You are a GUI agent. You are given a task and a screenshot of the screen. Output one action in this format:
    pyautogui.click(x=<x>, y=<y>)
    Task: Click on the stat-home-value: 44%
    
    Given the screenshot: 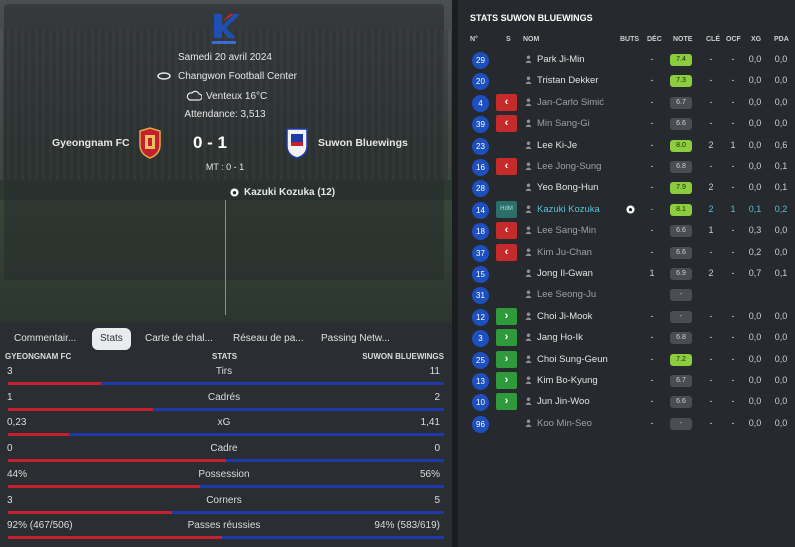 What is the action you would take?
    pyautogui.click(x=17, y=474)
    